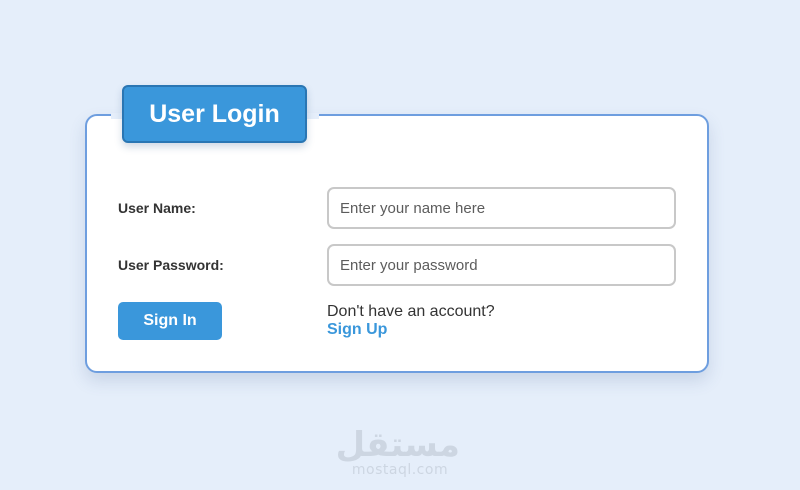 The width and height of the screenshot is (800, 490). What do you see at coordinates (397, 445) in the screenshot?
I see `watermark-logo: مستقل` at bounding box center [397, 445].